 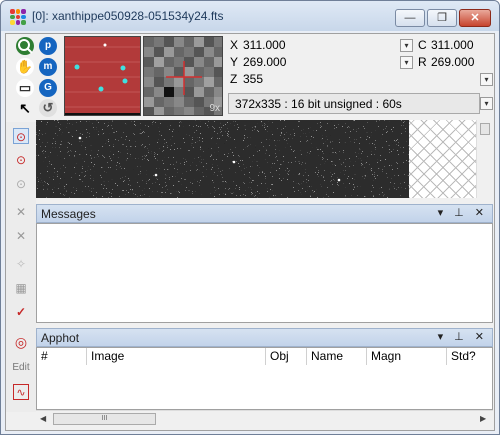 What do you see at coordinates (21, 264) in the screenshot?
I see `sparkle-icon: ✧` at bounding box center [21, 264].